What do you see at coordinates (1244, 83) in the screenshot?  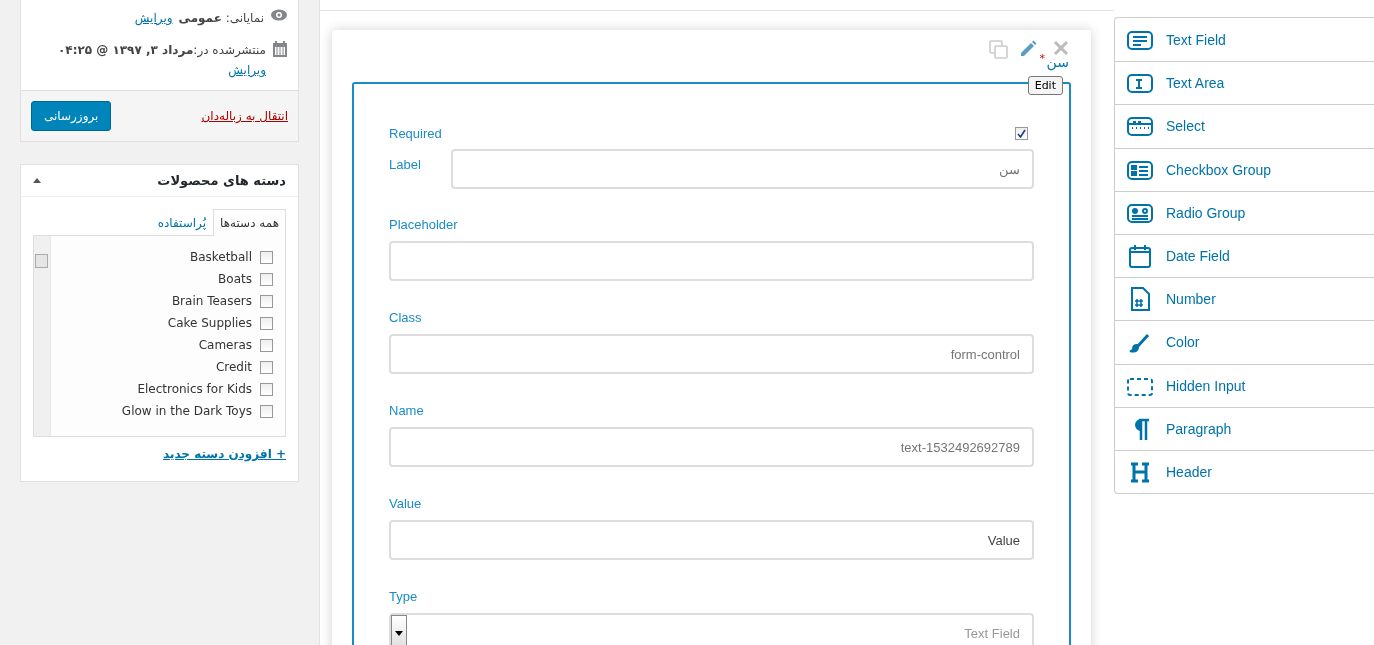 I see `control-item: Text Area` at bounding box center [1244, 83].